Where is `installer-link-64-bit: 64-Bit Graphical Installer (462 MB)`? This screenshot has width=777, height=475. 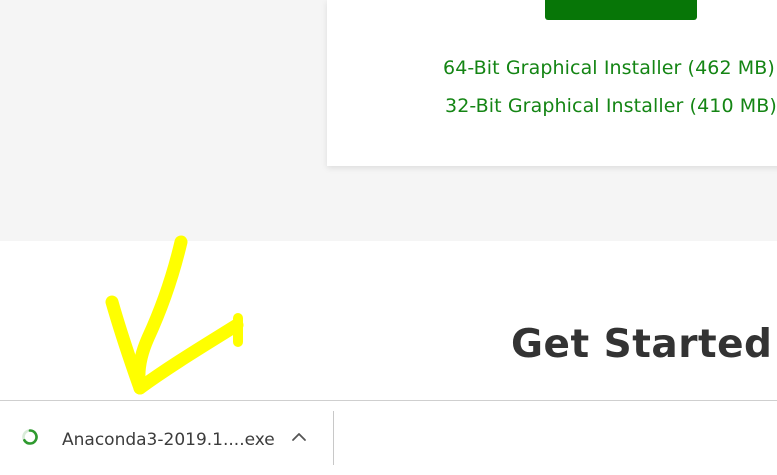
installer-link-64-bit: 64-Bit Graphical Installer (462 MB) is located at coordinates (609, 68).